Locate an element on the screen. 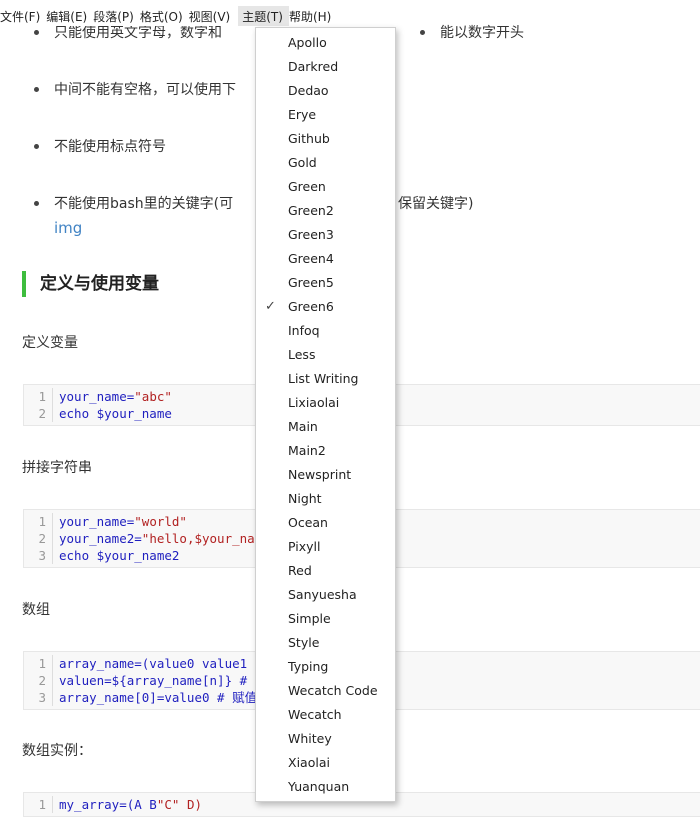  theme-option-label: Green is located at coordinates (307, 186).